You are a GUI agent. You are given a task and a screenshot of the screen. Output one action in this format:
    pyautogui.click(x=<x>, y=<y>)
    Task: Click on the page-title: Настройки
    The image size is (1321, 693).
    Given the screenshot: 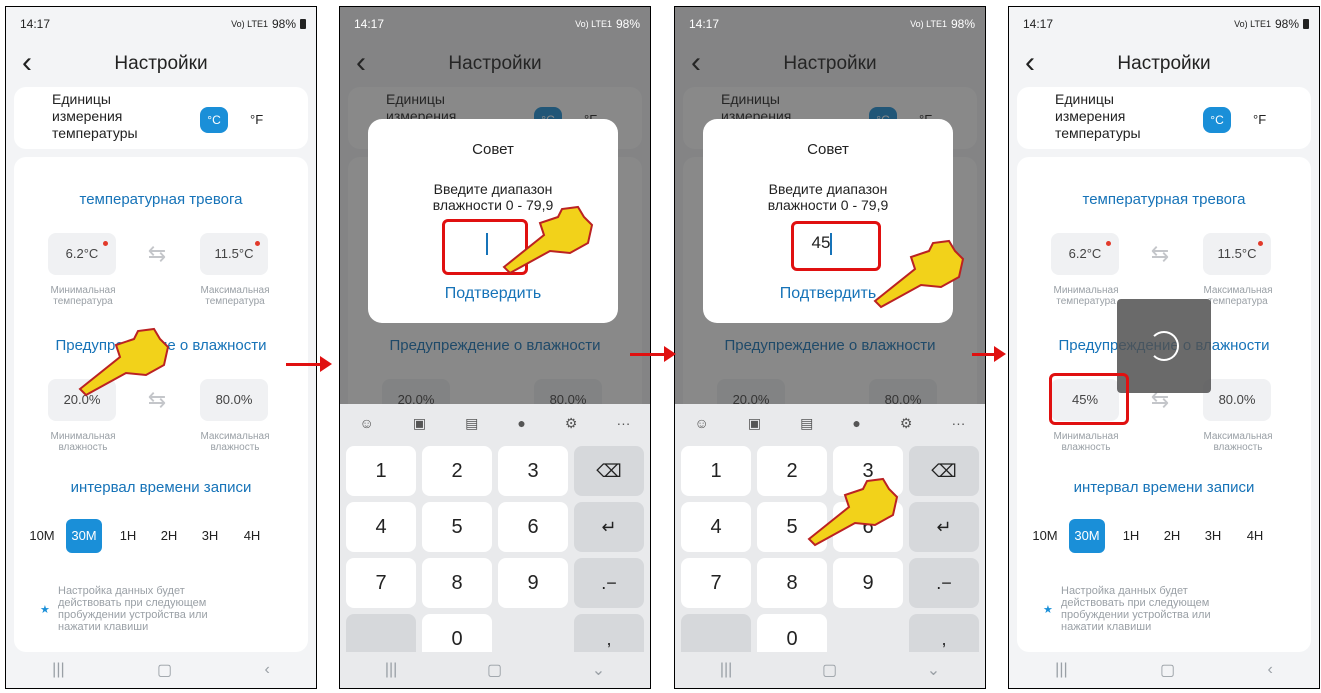 What is the action you would take?
    pyautogui.click(x=1164, y=63)
    